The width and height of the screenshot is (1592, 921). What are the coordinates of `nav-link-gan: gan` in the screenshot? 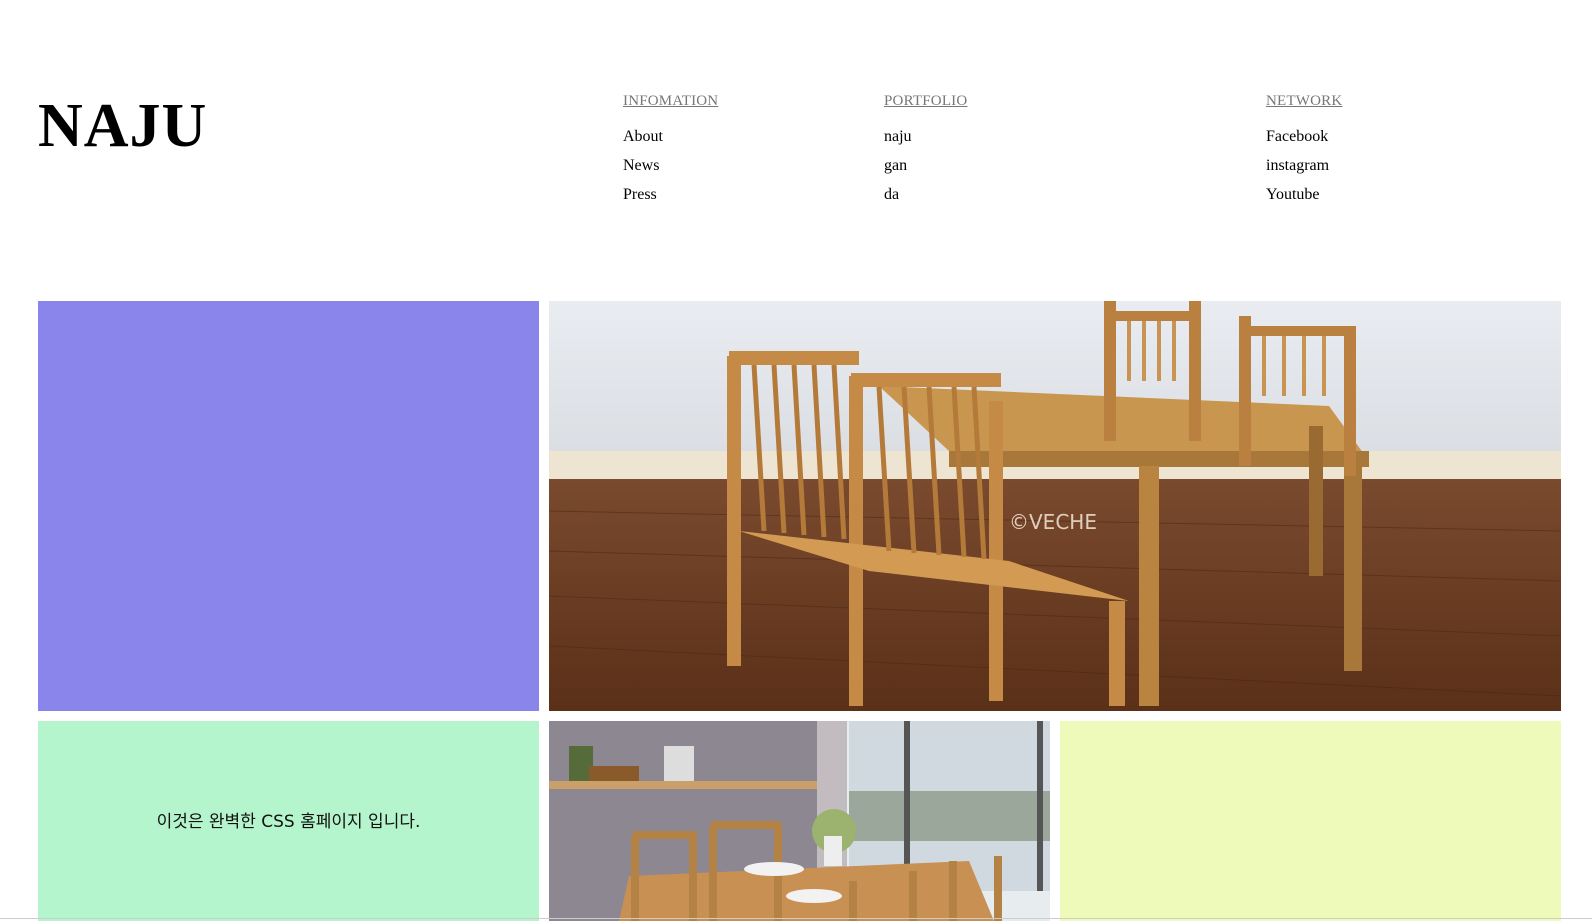 It's located at (925, 165).